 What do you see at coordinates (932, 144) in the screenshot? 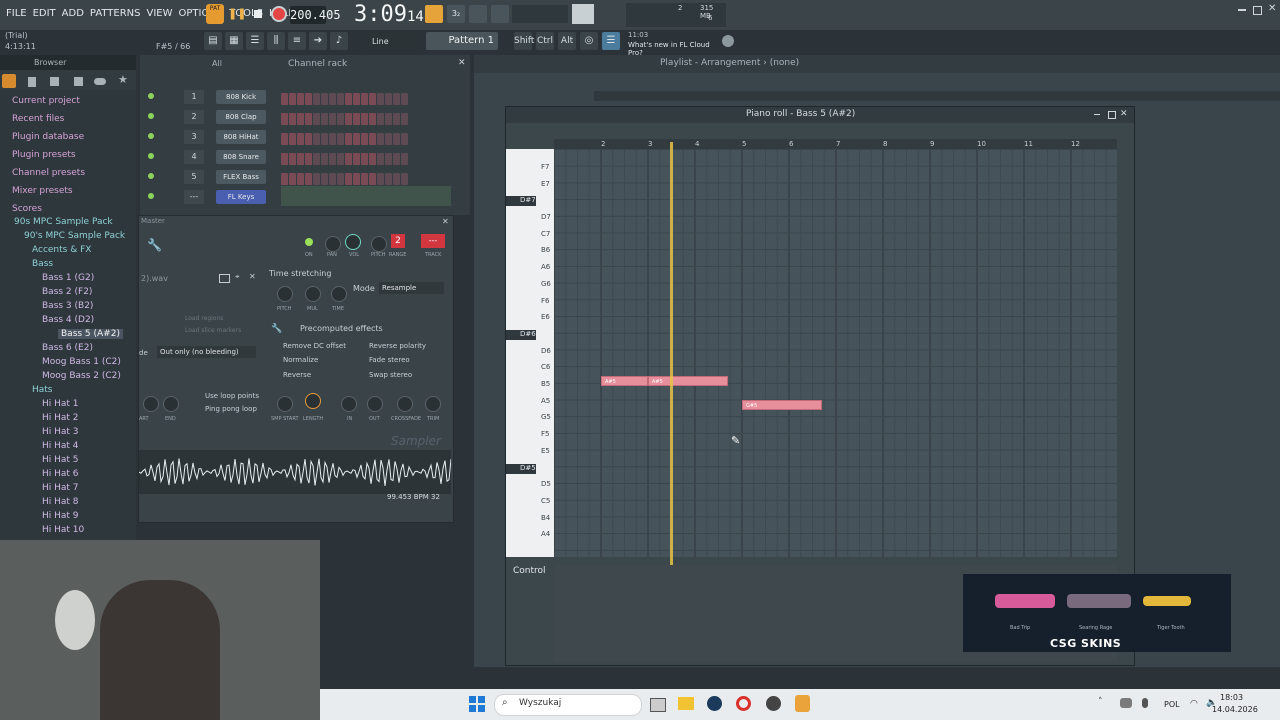
I see `bar-number: 9` at bounding box center [932, 144].